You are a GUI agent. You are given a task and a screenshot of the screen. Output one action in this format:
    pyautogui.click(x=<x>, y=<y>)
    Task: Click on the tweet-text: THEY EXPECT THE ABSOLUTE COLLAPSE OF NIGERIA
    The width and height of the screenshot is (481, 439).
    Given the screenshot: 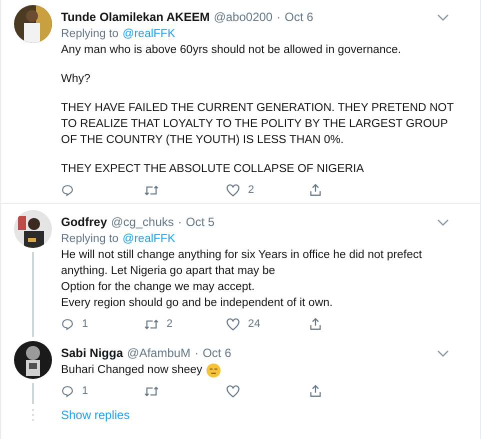 What is the action you would take?
    pyautogui.click(x=212, y=169)
    